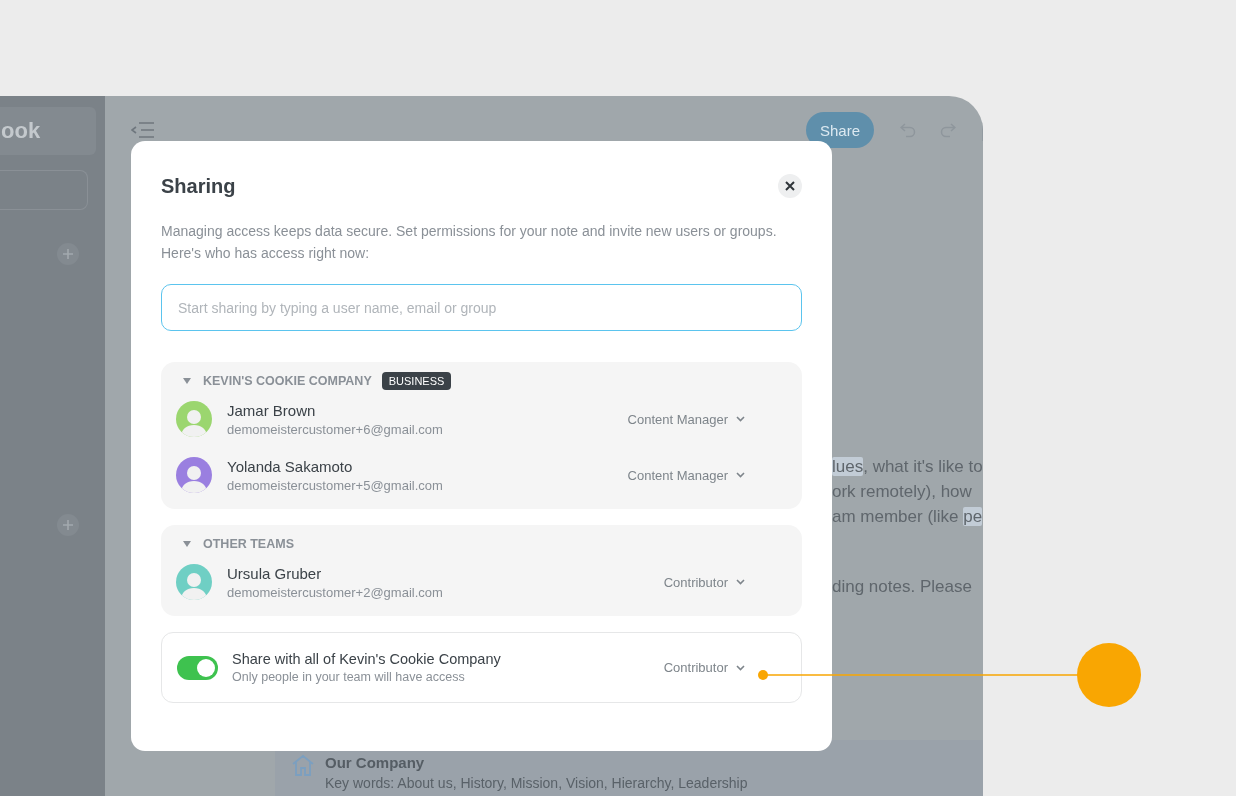 Image resolution: width=1236 pixels, height=796 pixels. Describe the element at coordinates (248, 544) in the screenshot. I see `group-name: OTHER TEAMS` at that location.